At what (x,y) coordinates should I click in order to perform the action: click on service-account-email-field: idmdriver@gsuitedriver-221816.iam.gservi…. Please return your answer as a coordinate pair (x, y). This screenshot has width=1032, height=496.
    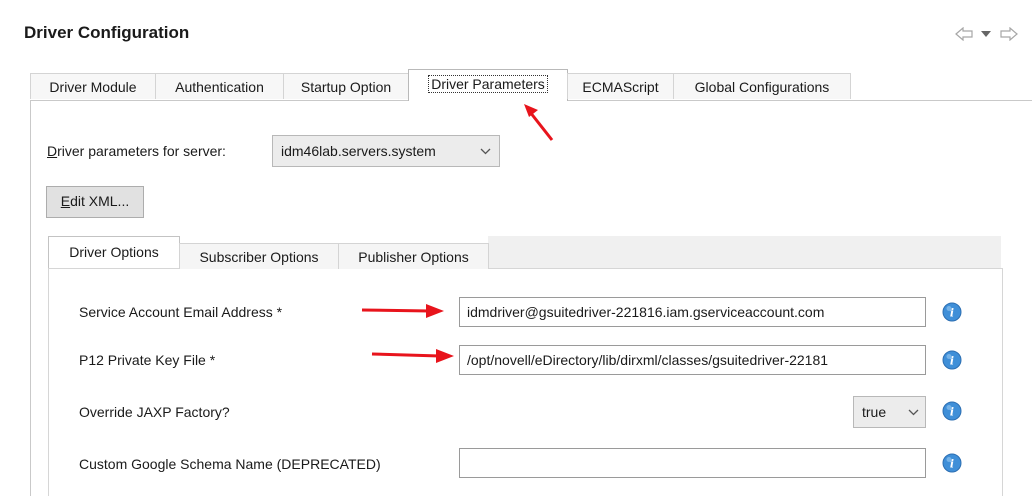
    Looking at the image, I should click on (692, 312).